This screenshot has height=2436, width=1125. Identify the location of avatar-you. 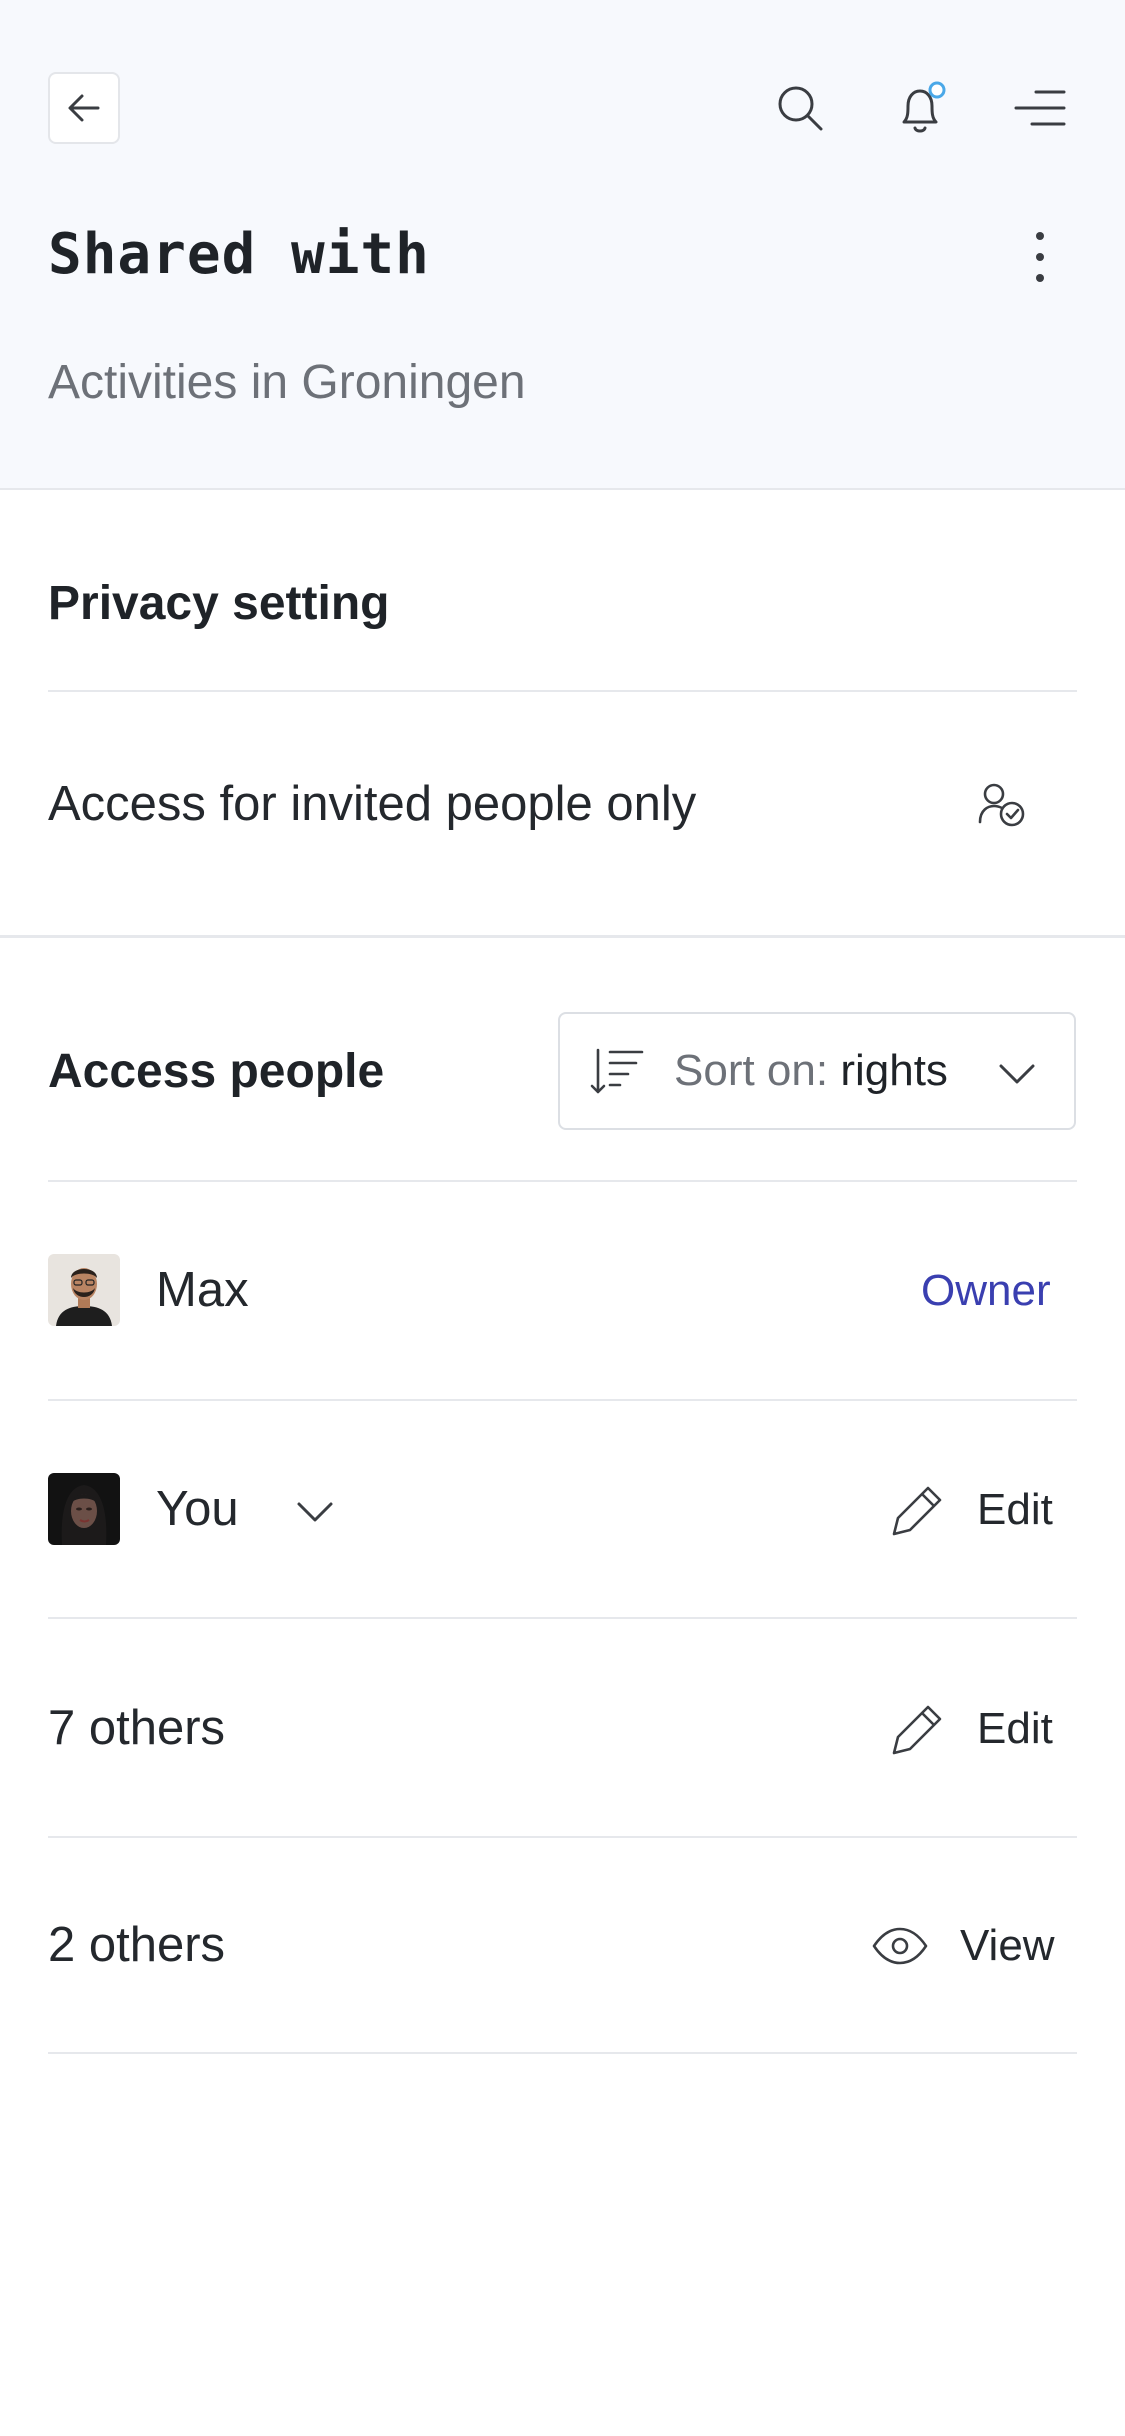
(84, 1509).